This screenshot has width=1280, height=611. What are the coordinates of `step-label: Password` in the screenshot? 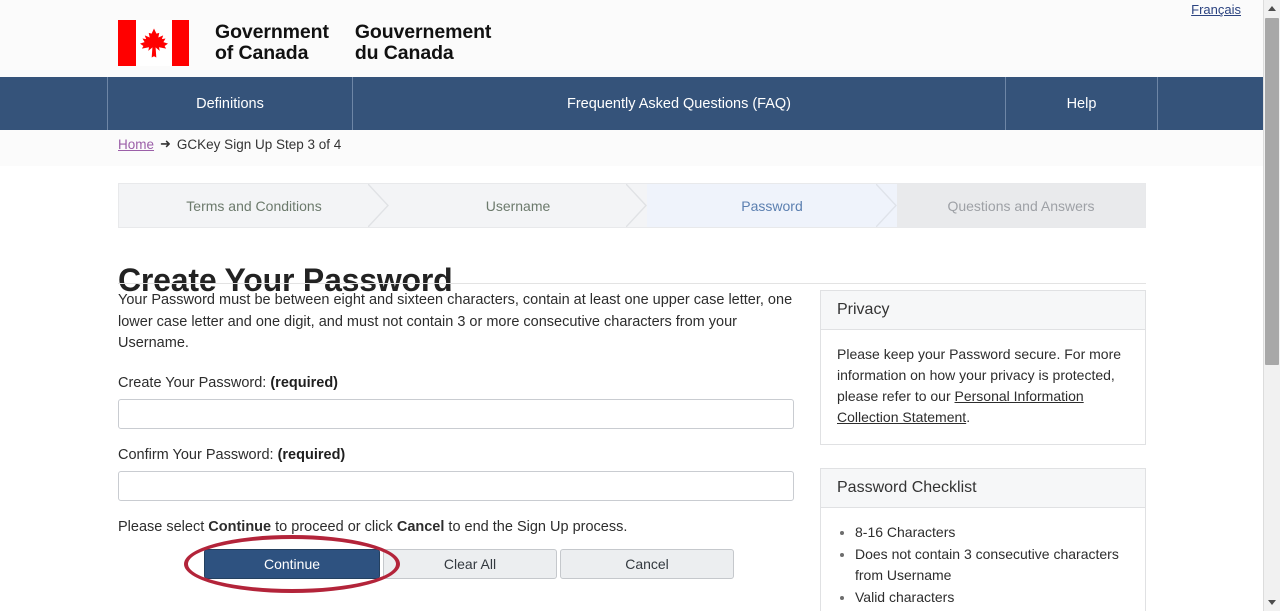 It's located at (772, 205).